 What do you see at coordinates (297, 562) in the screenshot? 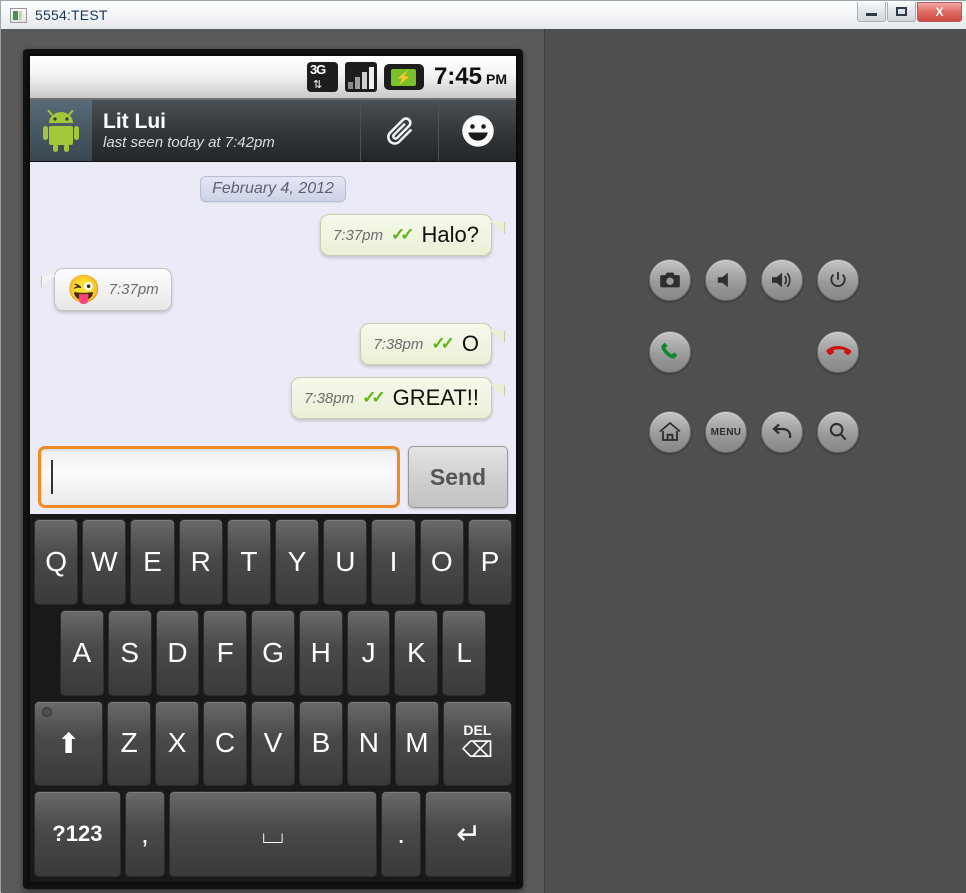
I see `key-y: Y` at bounding box center [297, 562].